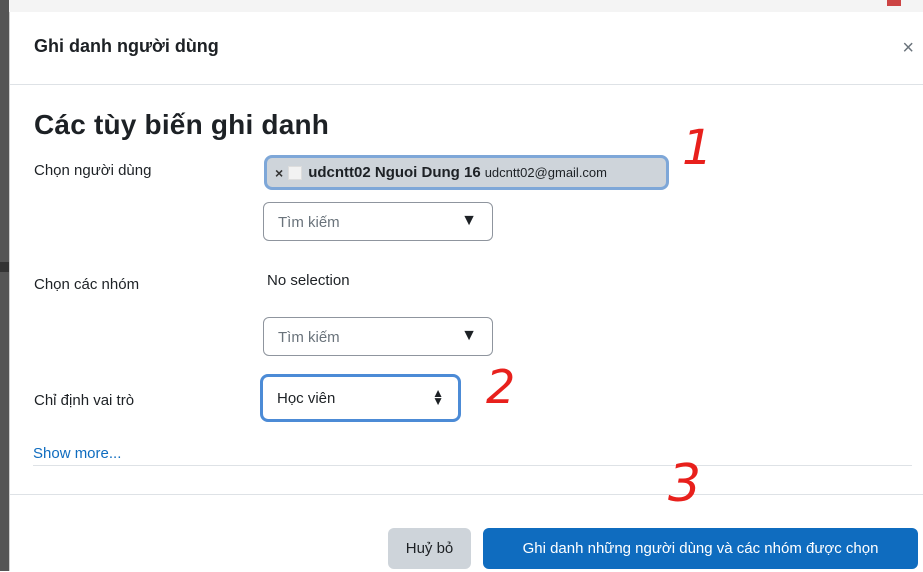  I want to click on background-left-edge, so click(4, 285).